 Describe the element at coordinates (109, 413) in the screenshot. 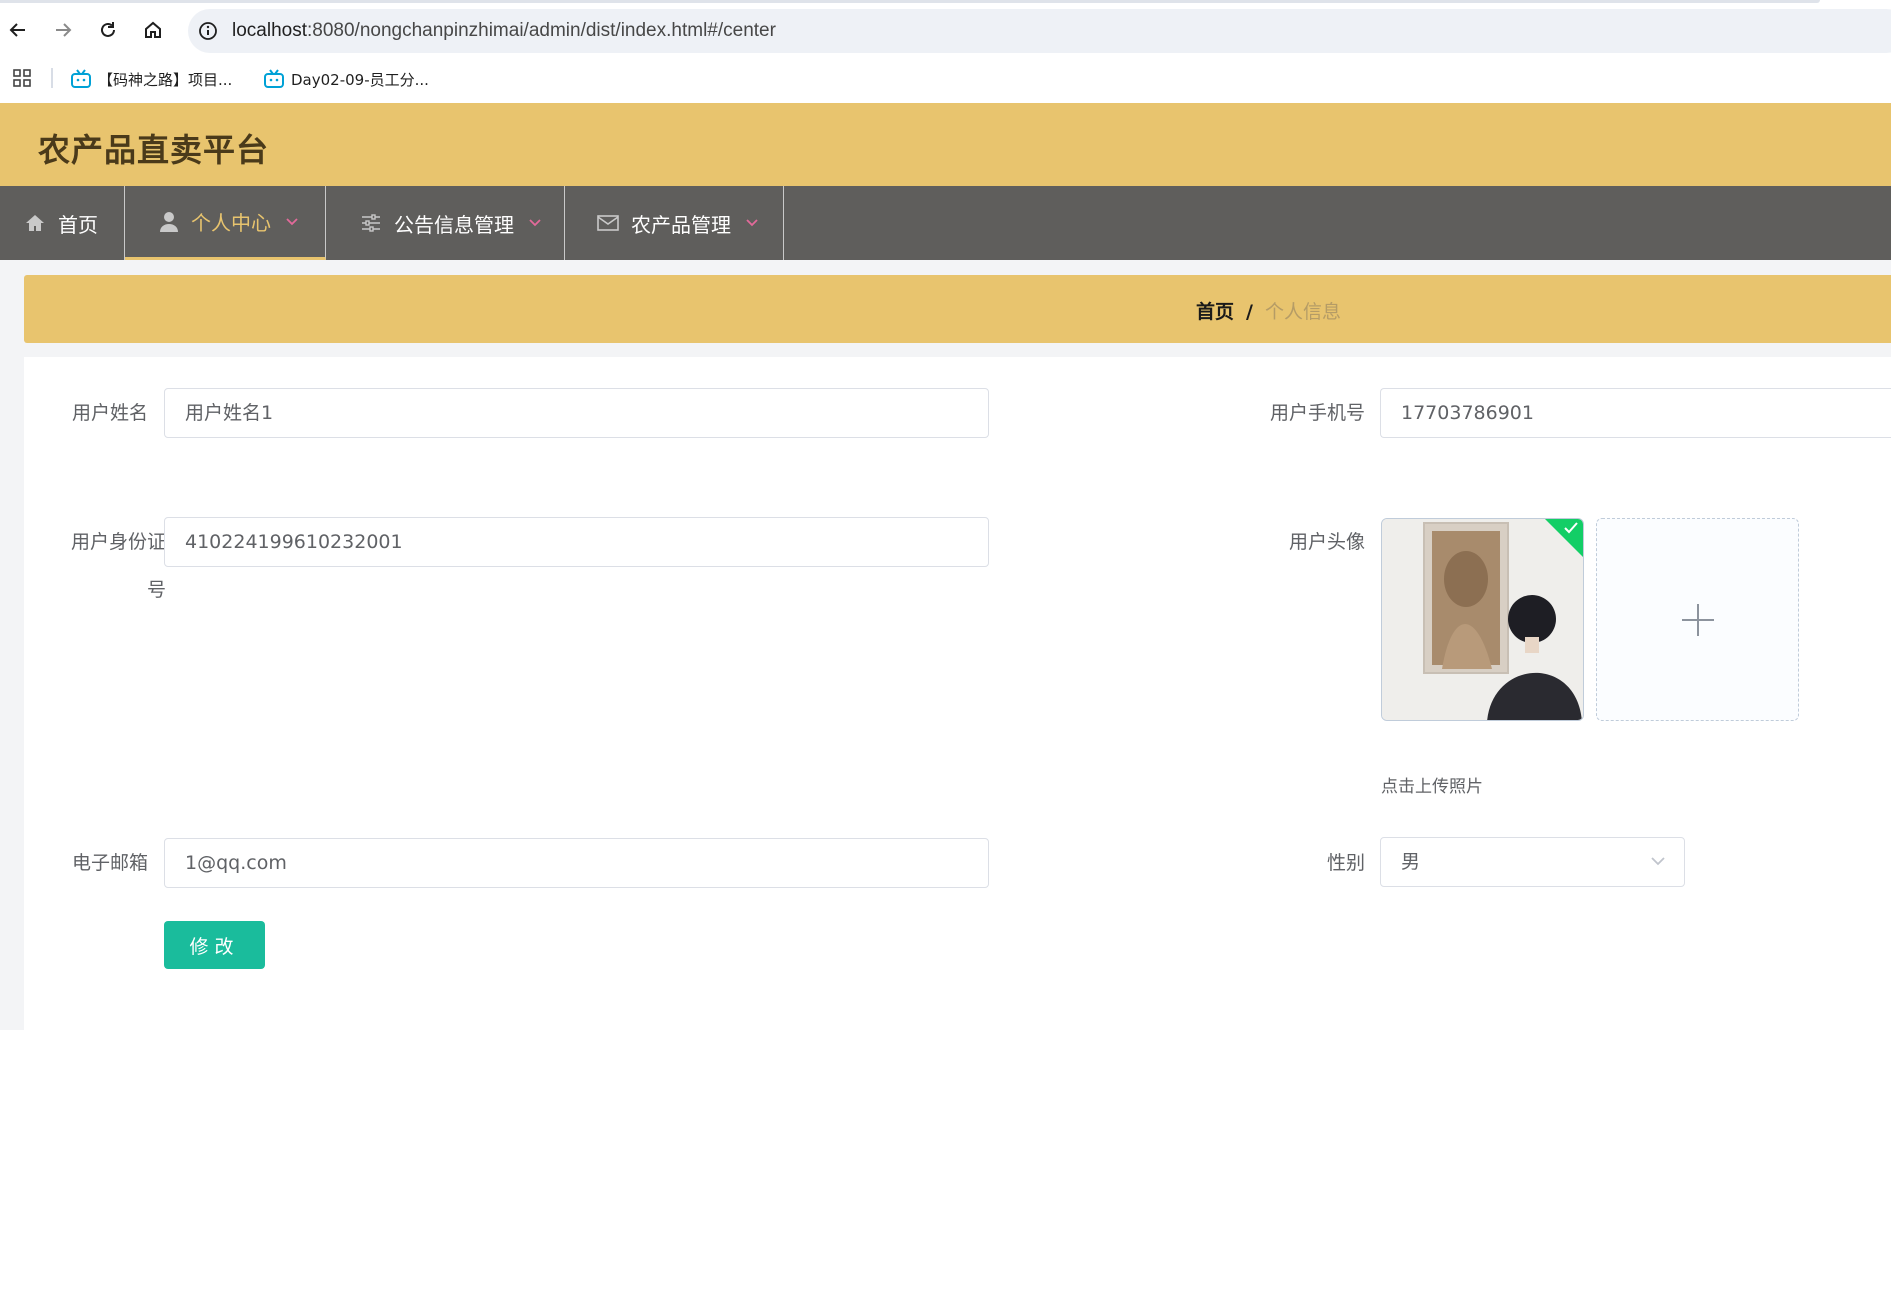

I see `username-label: 用户姓名` at that location.